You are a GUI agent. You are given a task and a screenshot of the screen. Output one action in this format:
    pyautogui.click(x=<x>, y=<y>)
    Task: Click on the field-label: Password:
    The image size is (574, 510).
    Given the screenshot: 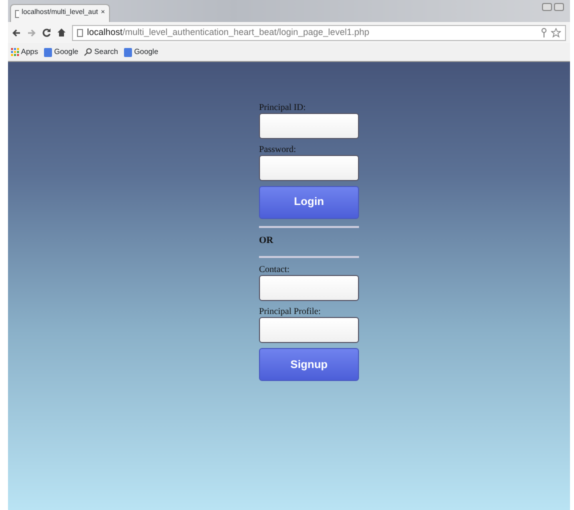 What is the action you would take?
    pyautogui.click(x=278, y=149)
    